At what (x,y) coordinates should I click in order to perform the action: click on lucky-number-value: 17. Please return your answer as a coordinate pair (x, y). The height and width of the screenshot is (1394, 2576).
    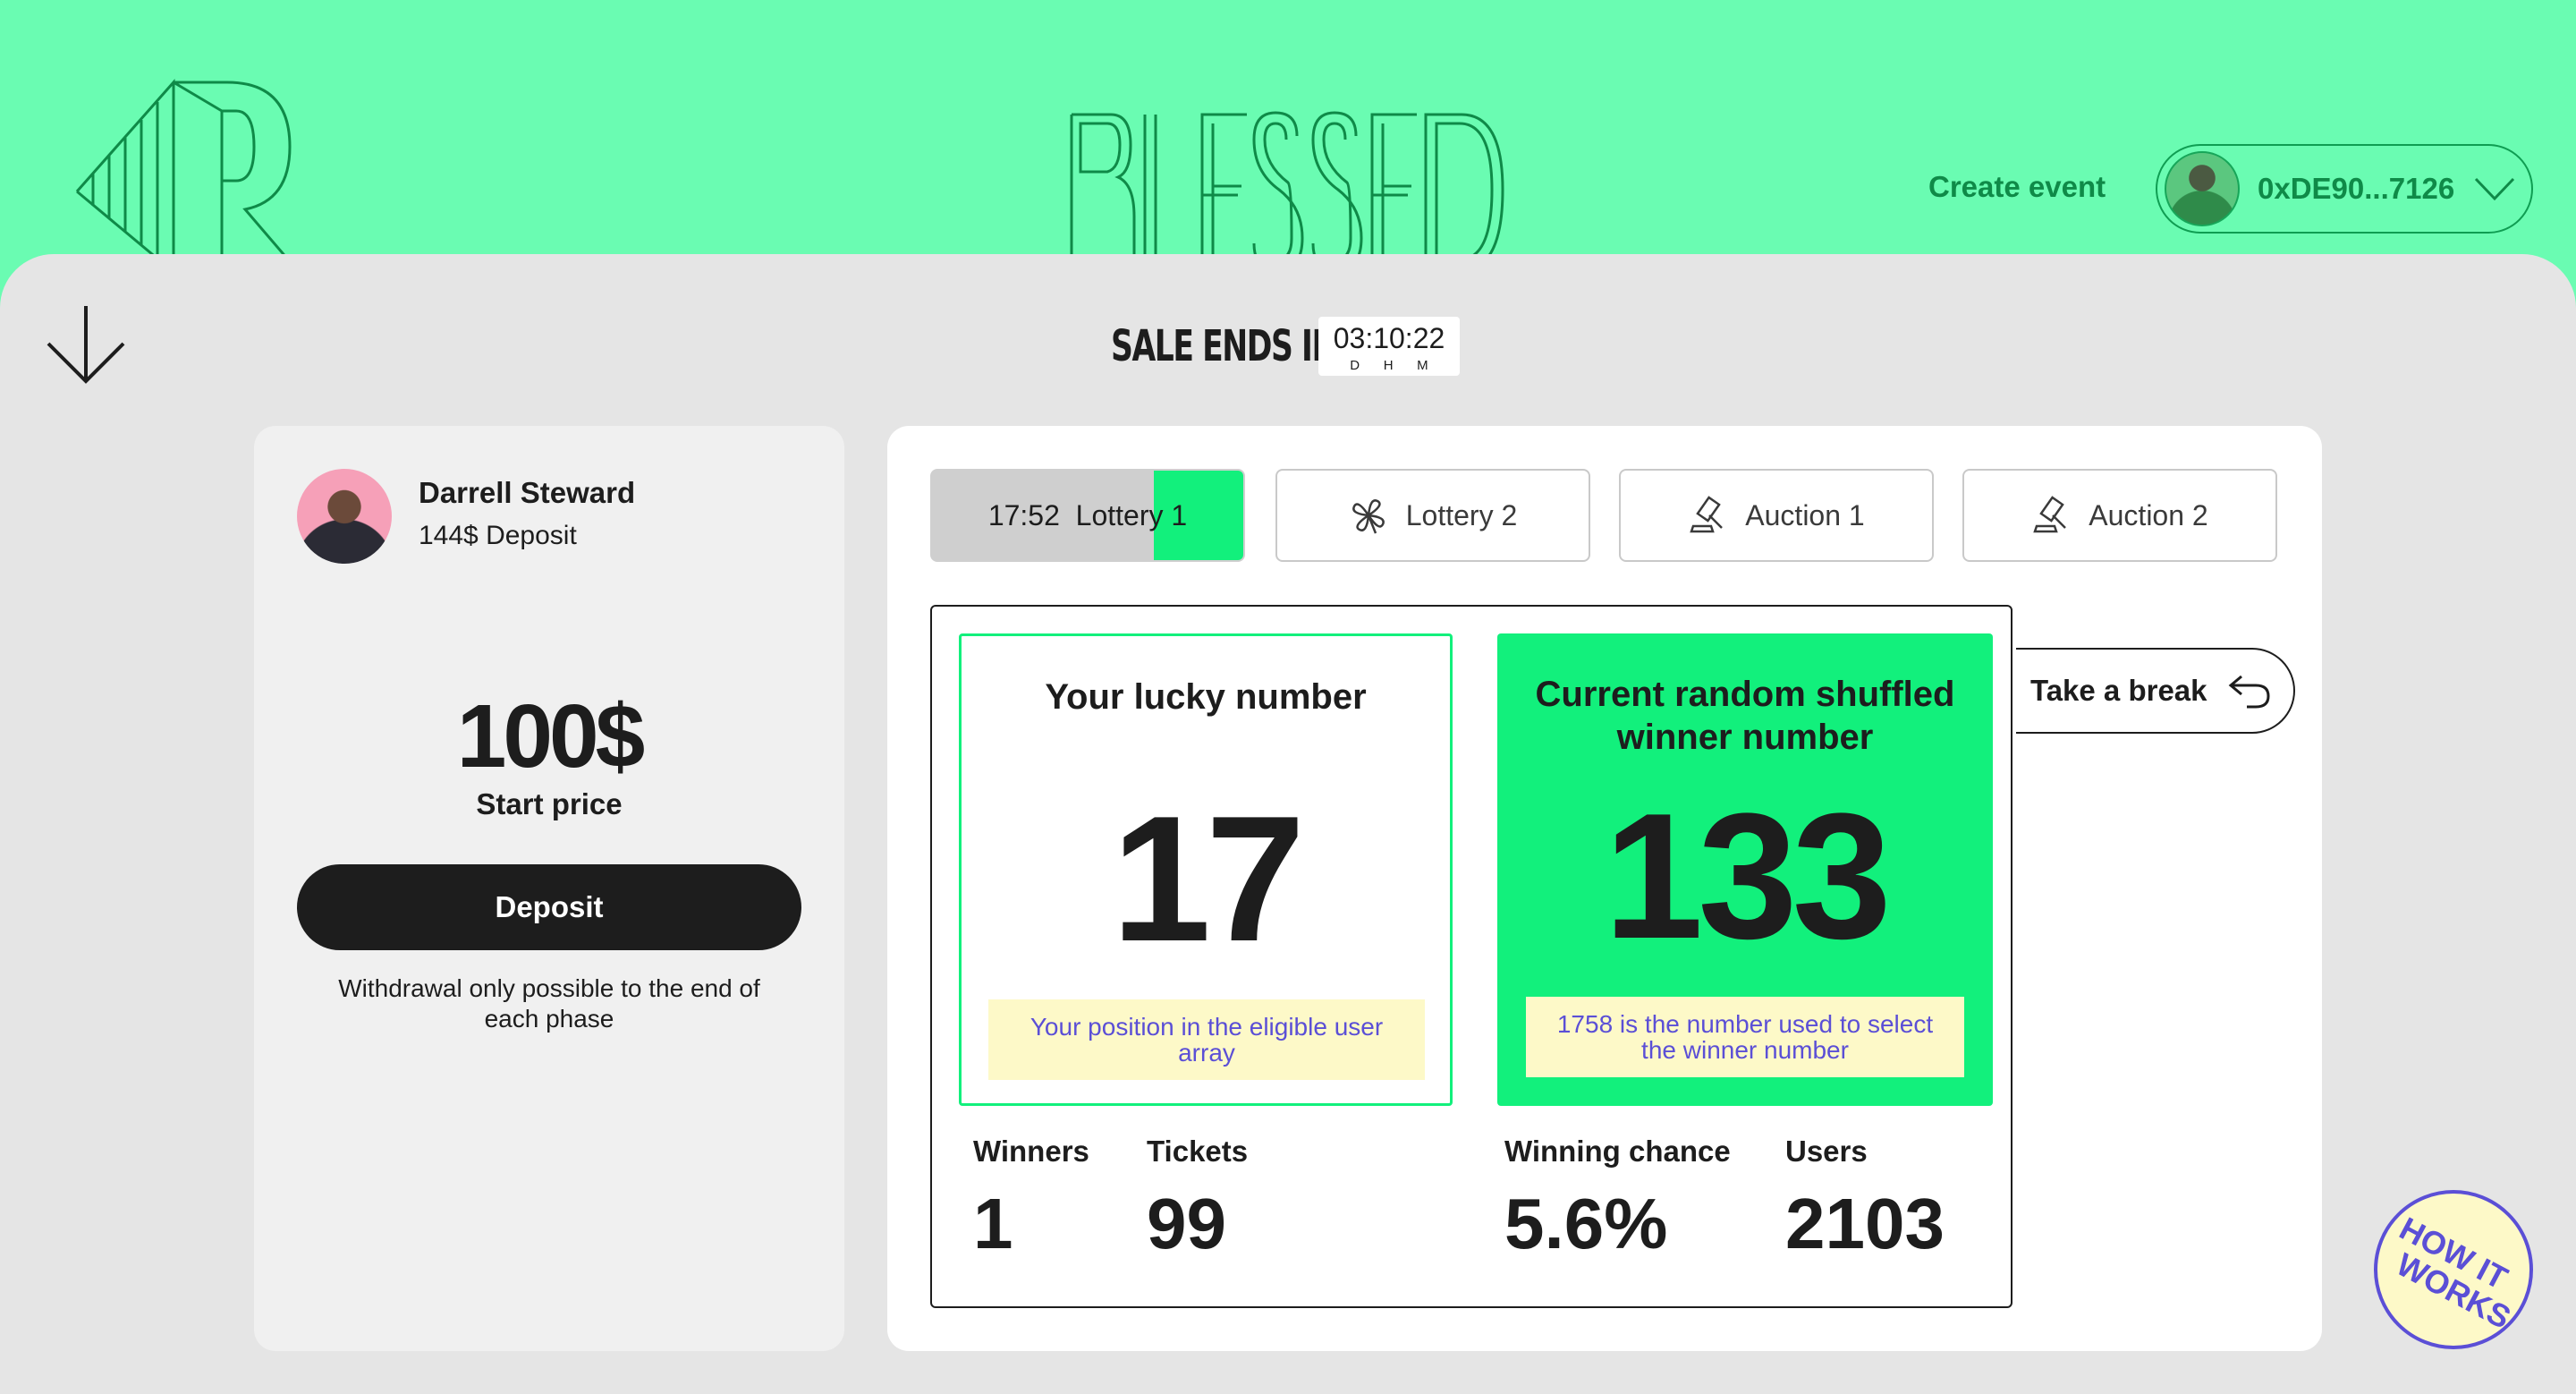
    Looking at the image, I should click on (1208, 879).